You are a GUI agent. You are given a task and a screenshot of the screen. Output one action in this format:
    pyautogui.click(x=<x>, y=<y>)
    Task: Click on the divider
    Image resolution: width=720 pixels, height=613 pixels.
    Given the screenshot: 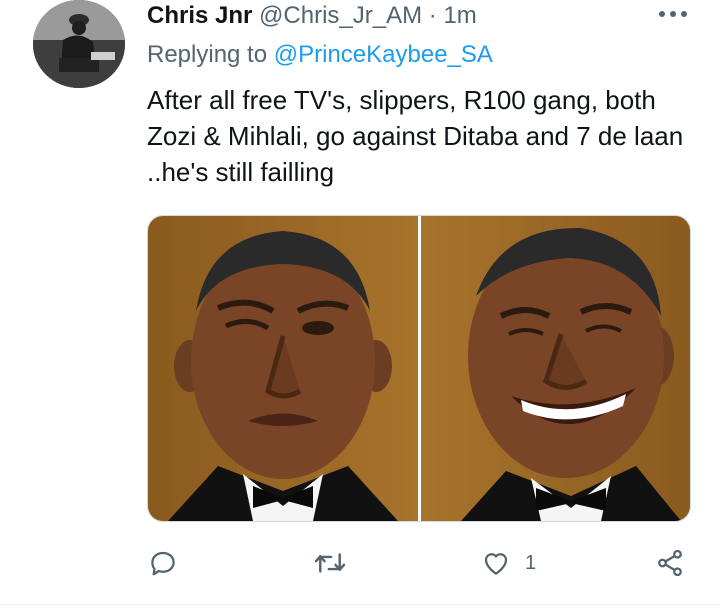 What is the action you would take?
    pyautogui.click(x=360, y=604)
    